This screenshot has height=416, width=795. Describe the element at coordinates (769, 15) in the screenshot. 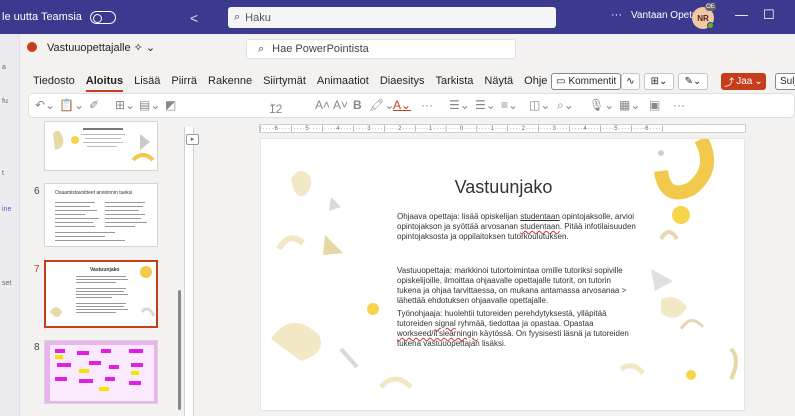

I see `maximize-button: ☐` at that location.